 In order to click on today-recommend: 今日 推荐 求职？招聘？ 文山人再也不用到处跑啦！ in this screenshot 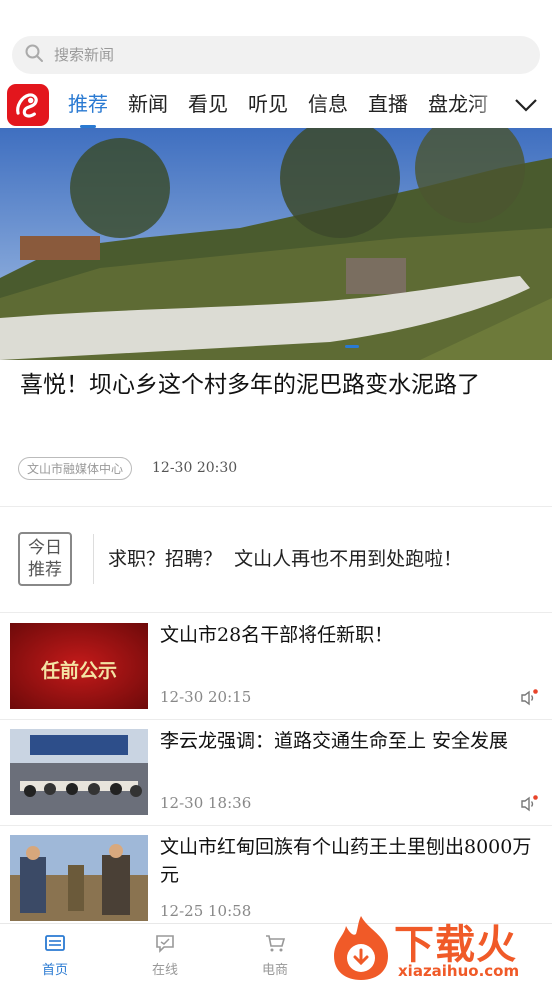, I will do `click(276, 559)`.